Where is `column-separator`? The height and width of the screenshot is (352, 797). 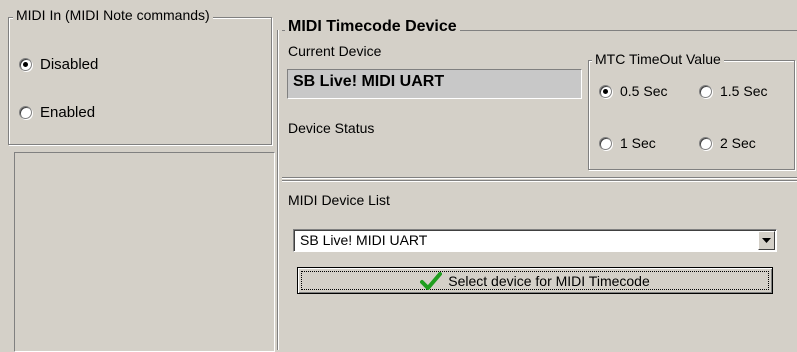
column-separator is located at coordinates (278, 190).